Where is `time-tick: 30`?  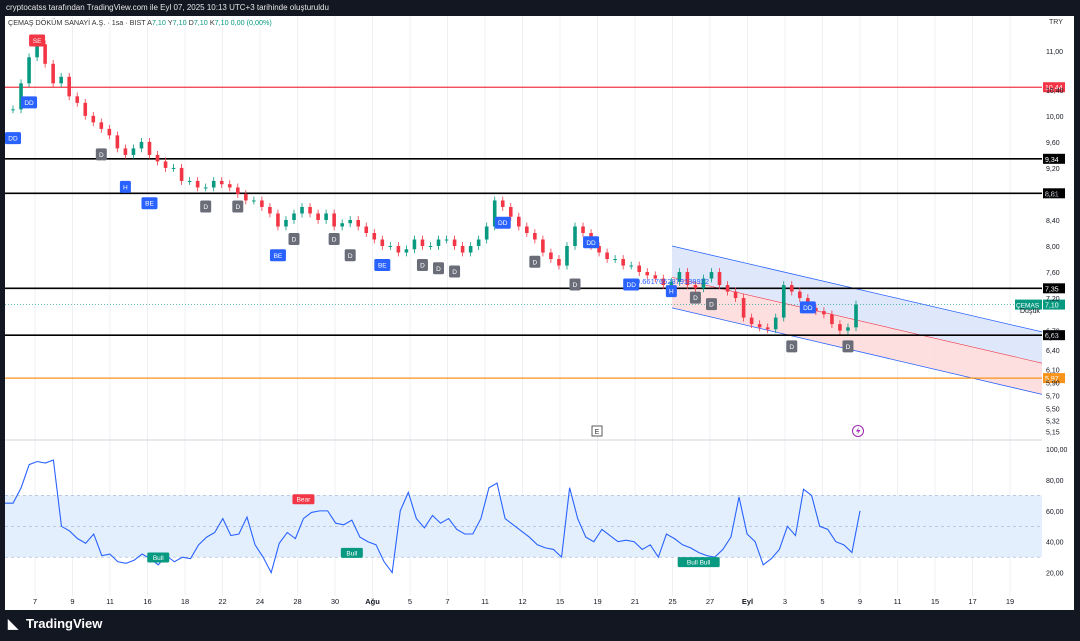 time-tick: 30 is located at coordinates (335, 601).